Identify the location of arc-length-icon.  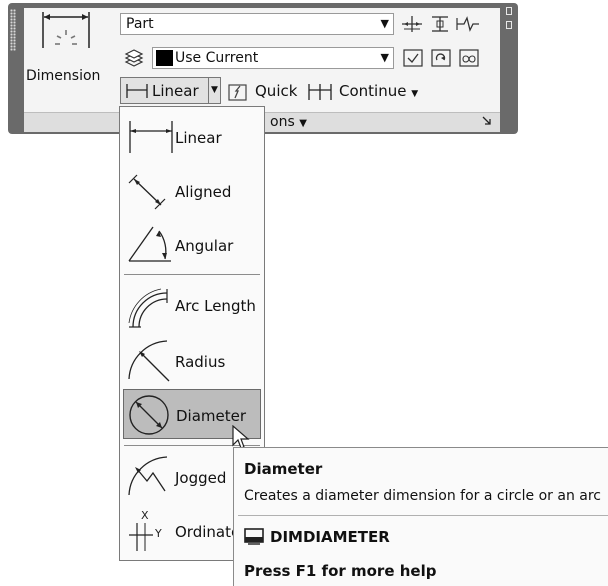
(148, 308).